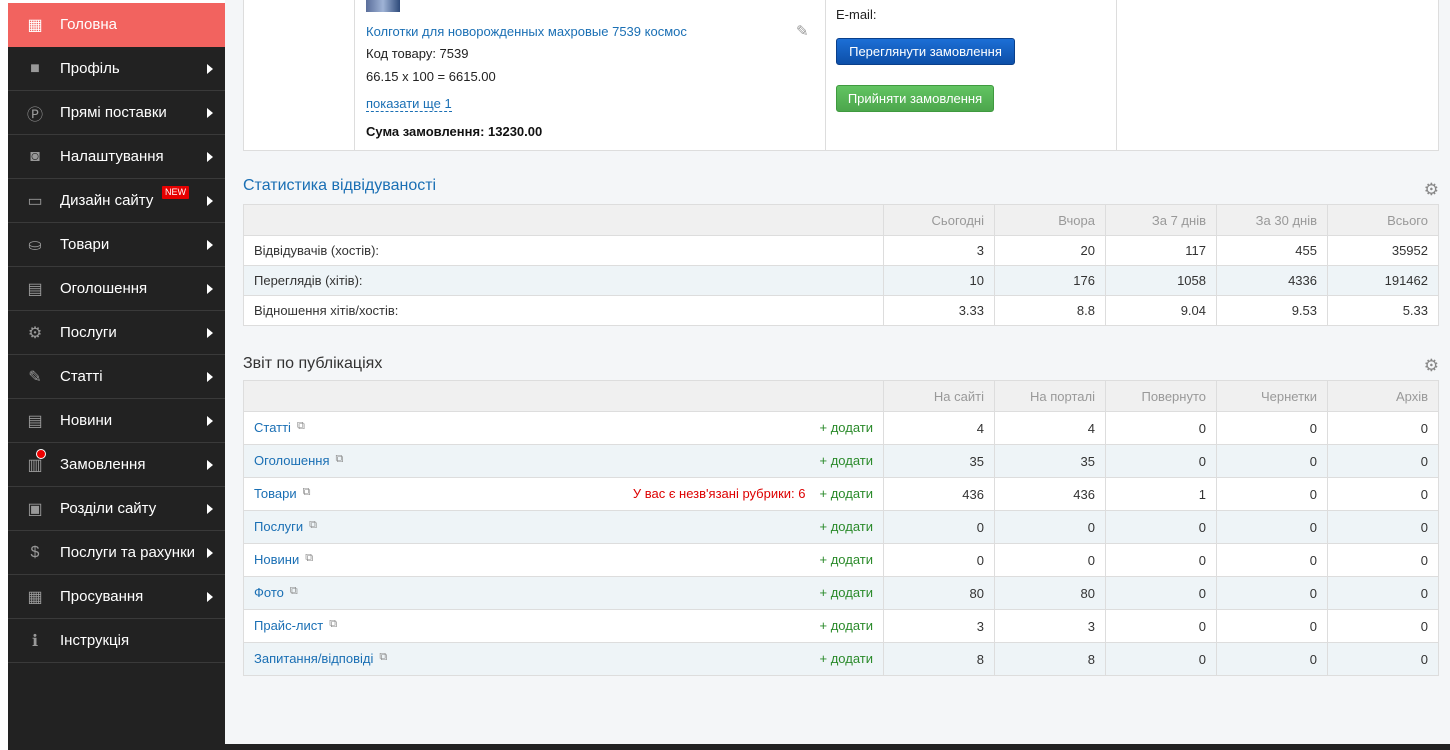 The width and height of the screenshot is (1450, 750). I want to click on column-header: На порталі, so click(1050, 396).